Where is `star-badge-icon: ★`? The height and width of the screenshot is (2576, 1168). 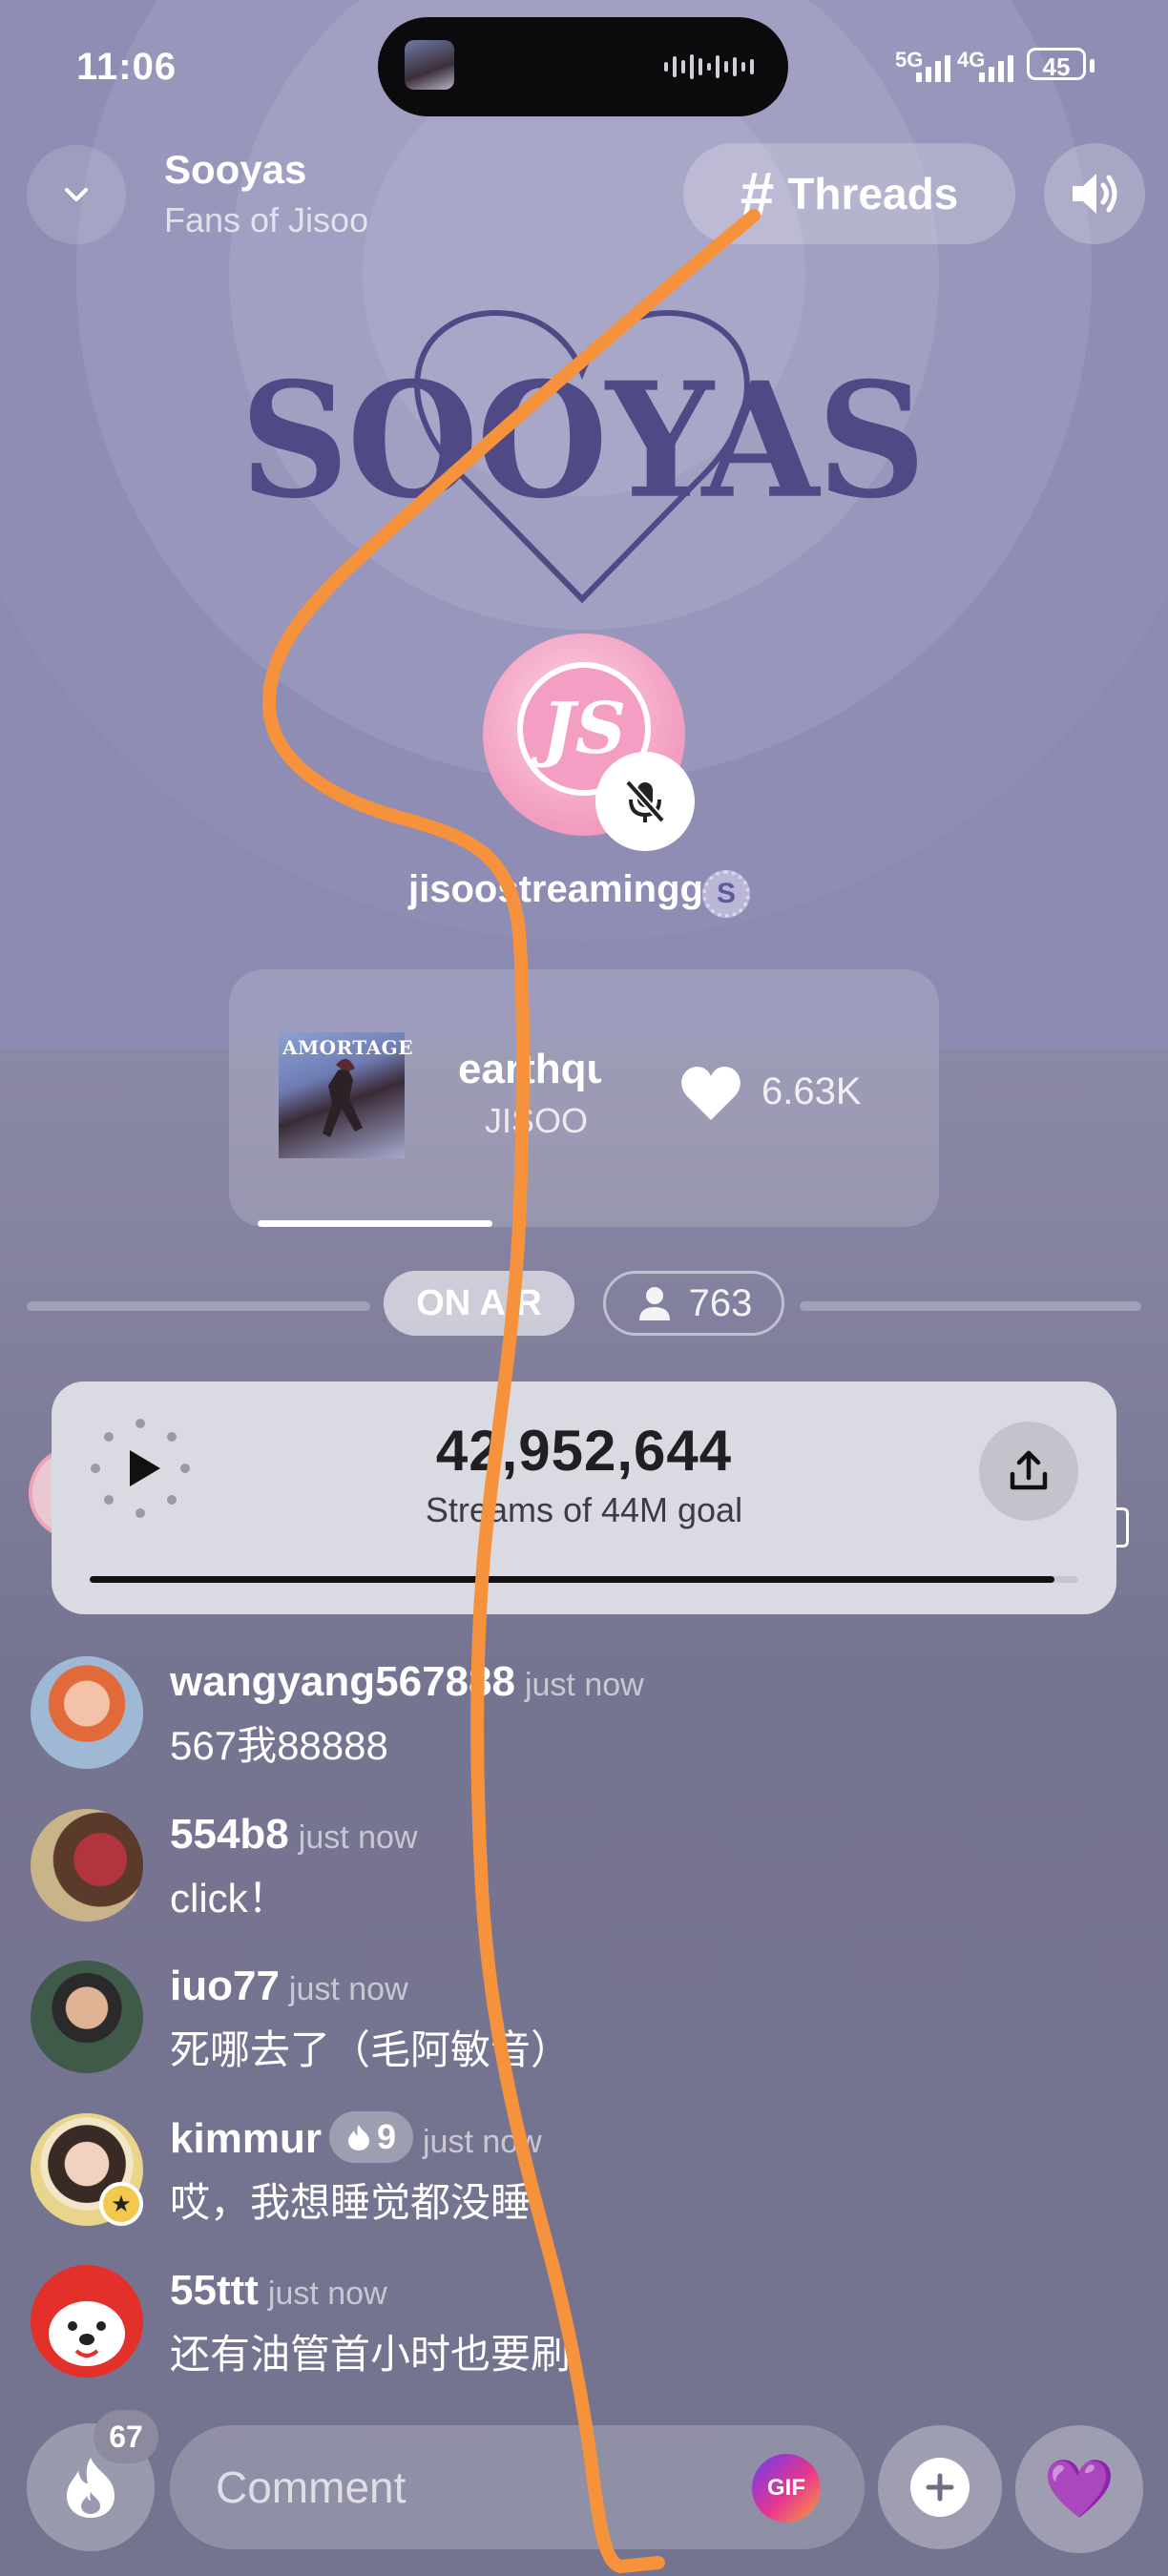
star-badge-icon: ★ is located at coordinates (121, 2204).